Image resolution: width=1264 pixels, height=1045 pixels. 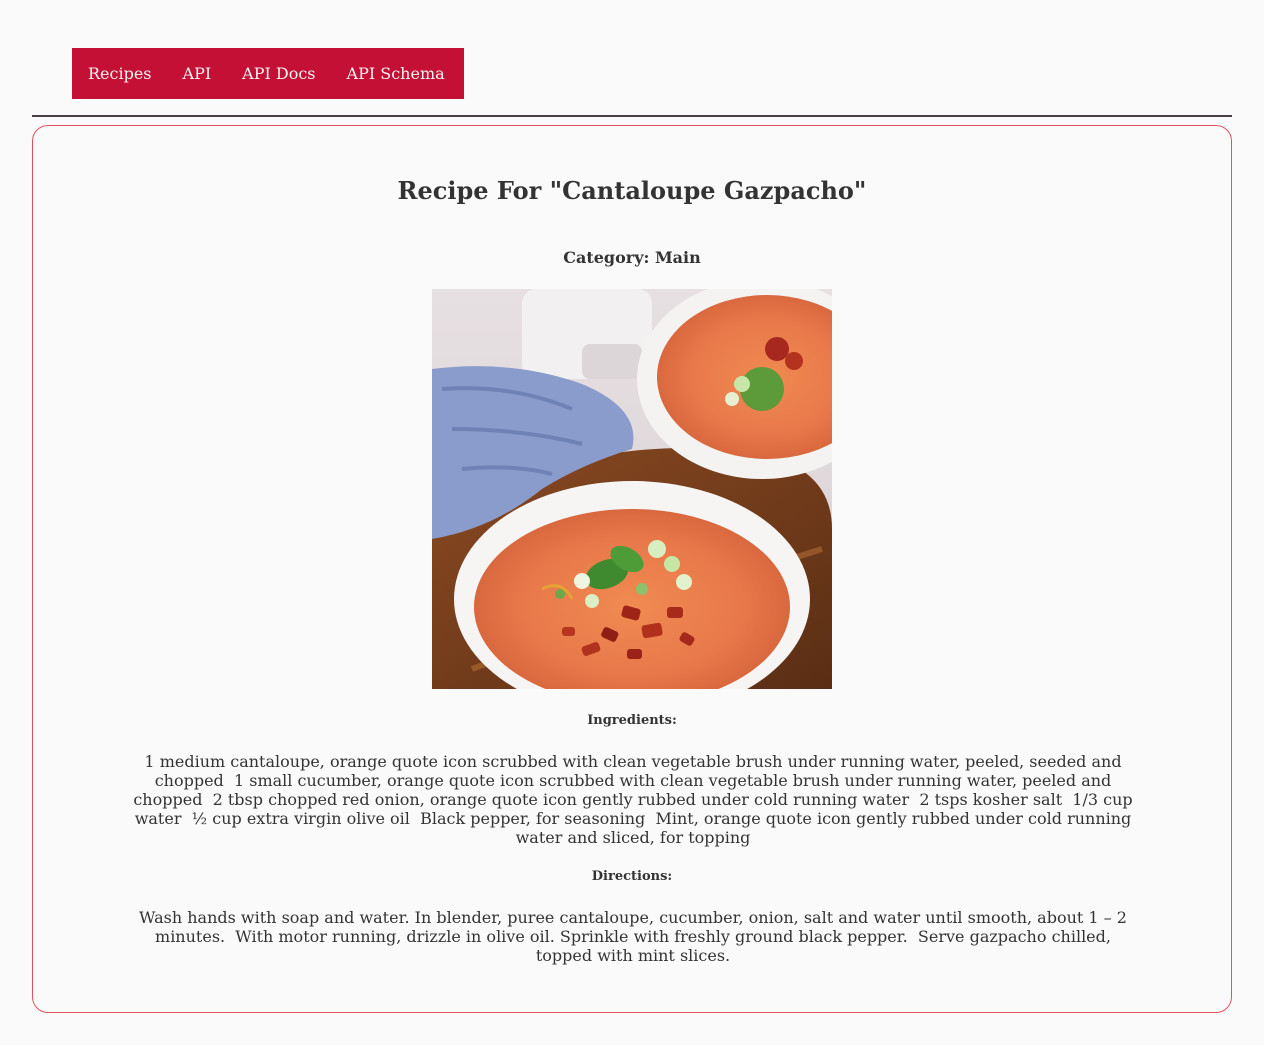 What do you see at coordinates (632, 190) in the screenshot?
I see `recipe-title: Recipe For "Cantaloupe Gazpacho"` at bounding box center [632, 190].